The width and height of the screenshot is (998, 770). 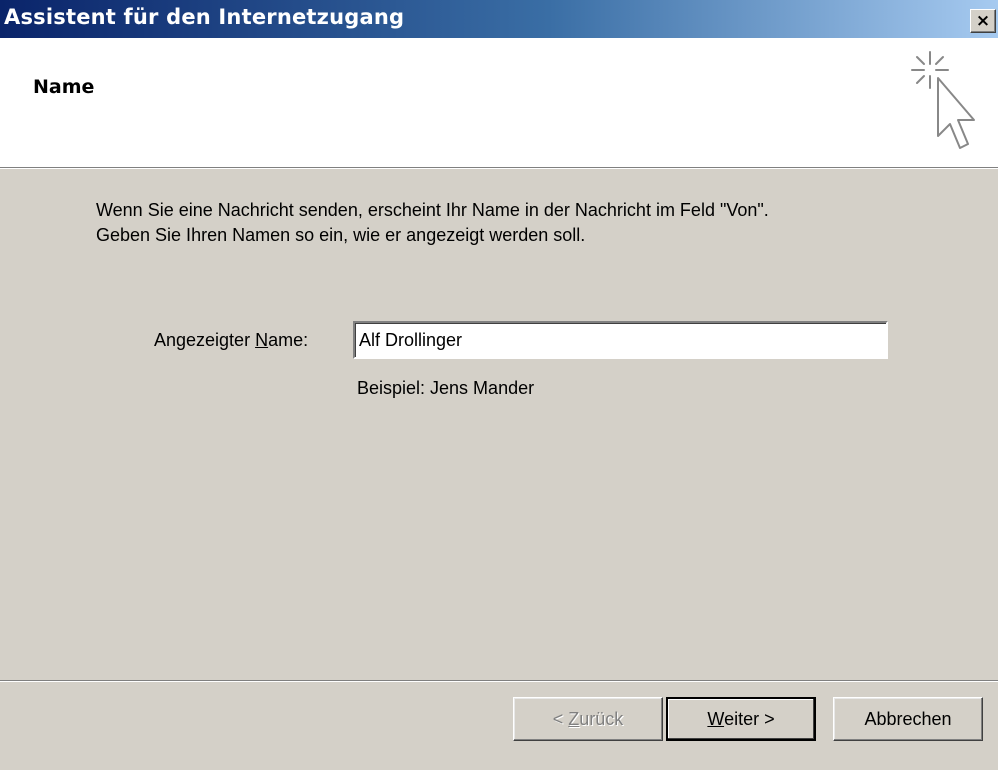 I want to click on display-name-input, so click(x=620, y=340).